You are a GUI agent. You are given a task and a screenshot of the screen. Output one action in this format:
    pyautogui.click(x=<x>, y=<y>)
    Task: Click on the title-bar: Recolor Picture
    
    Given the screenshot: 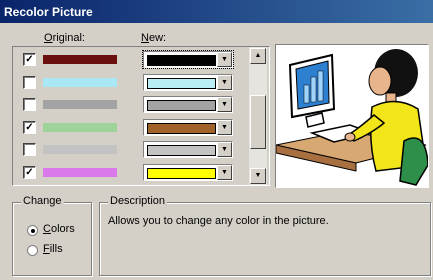 What is the action you would take?
    pyautogui.click(x=216, y=11)
    